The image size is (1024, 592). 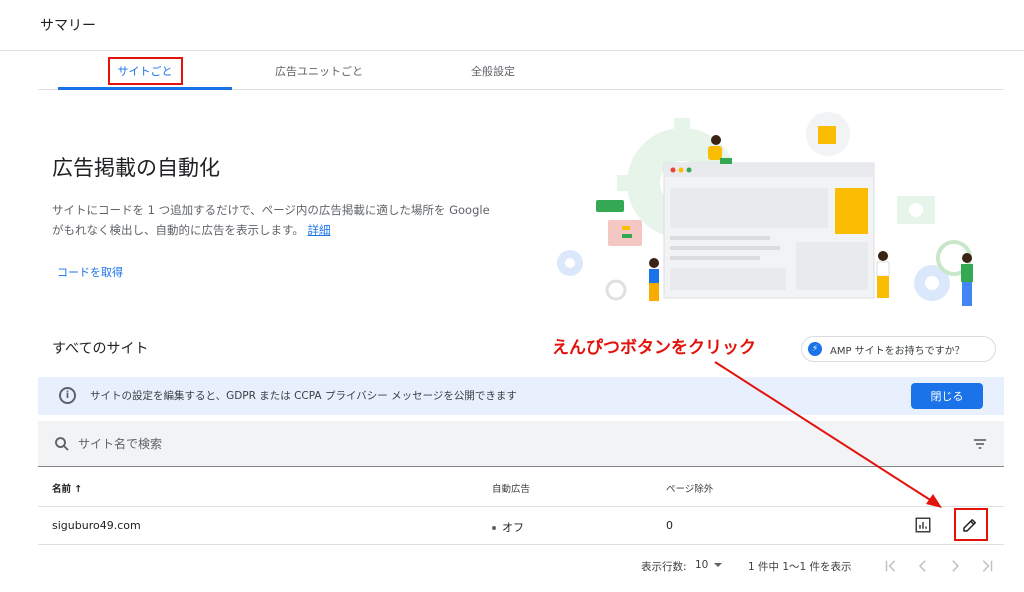 I want to click on rows-per-page-select: 10, so click(x=709, y=565).